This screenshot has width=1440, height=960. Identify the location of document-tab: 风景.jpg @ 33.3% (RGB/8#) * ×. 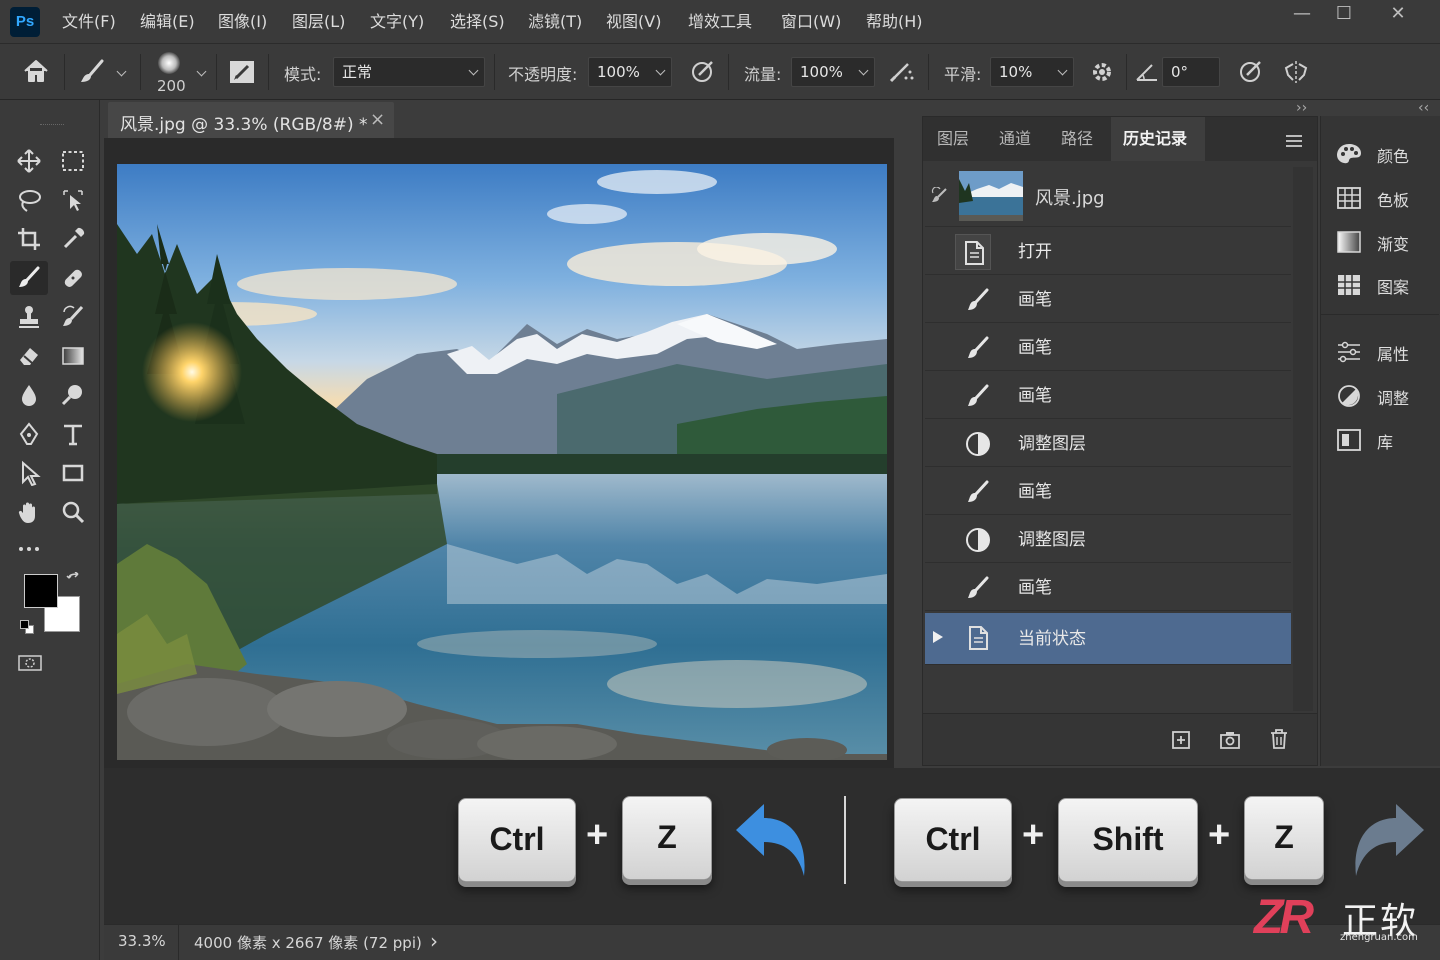
(251, 120).